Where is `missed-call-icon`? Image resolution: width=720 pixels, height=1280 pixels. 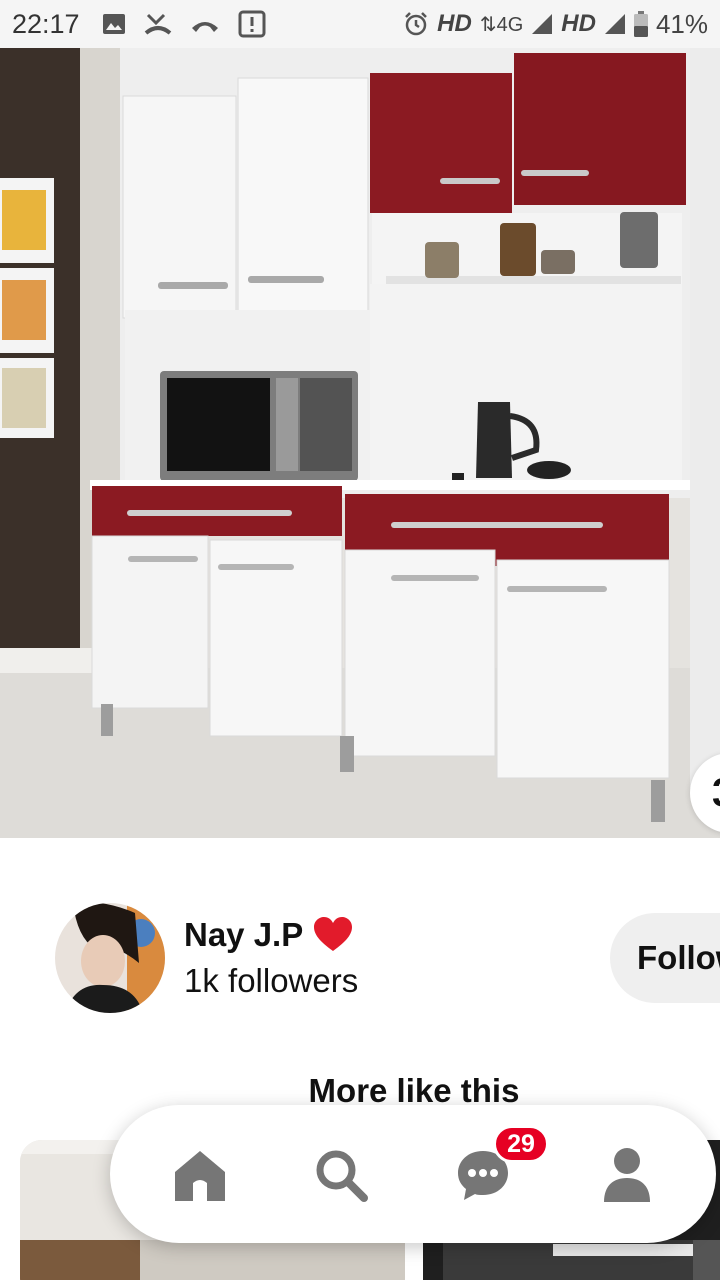 missed-call-icon is located at coordinates (158, 24).